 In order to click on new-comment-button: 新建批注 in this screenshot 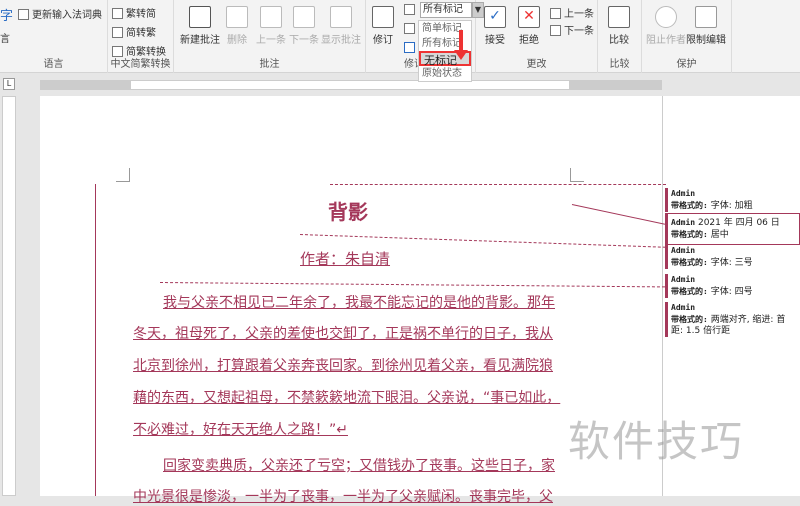, I will do `click(200, 26)`.